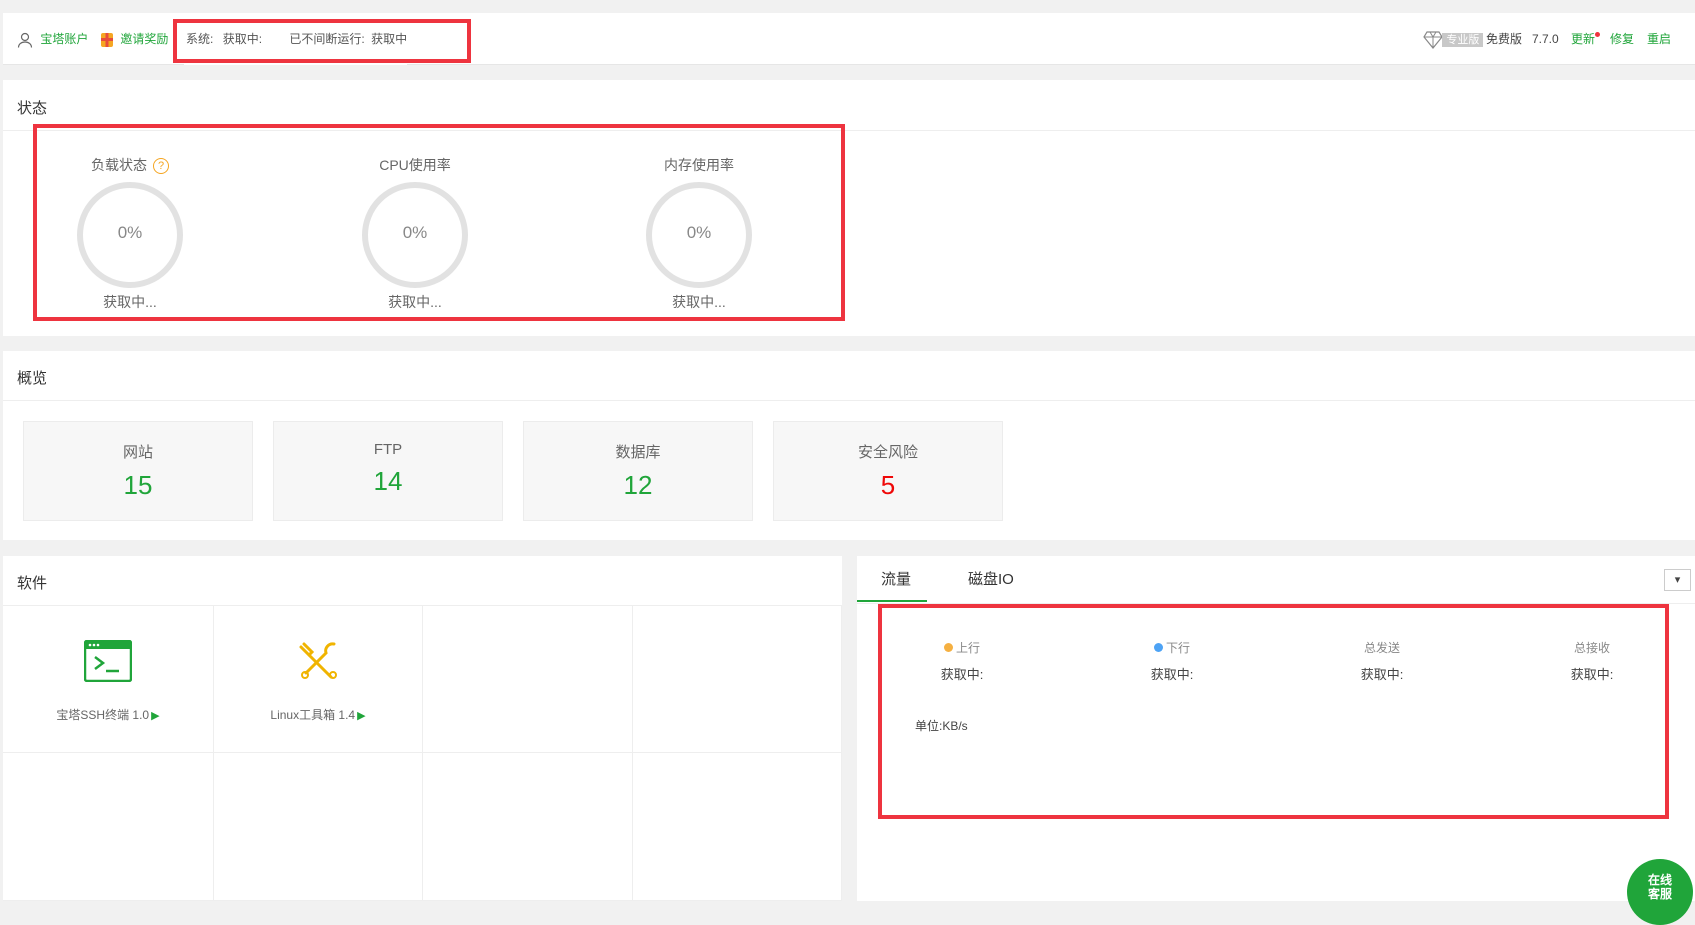 Image resolution: width=1695 pixels, height=925 pixels. What do you see at coordinates (313, 715) in the screenshot?
I see `software-item-label: Linux工具箱 1.4` at bounding box center [313, 715].